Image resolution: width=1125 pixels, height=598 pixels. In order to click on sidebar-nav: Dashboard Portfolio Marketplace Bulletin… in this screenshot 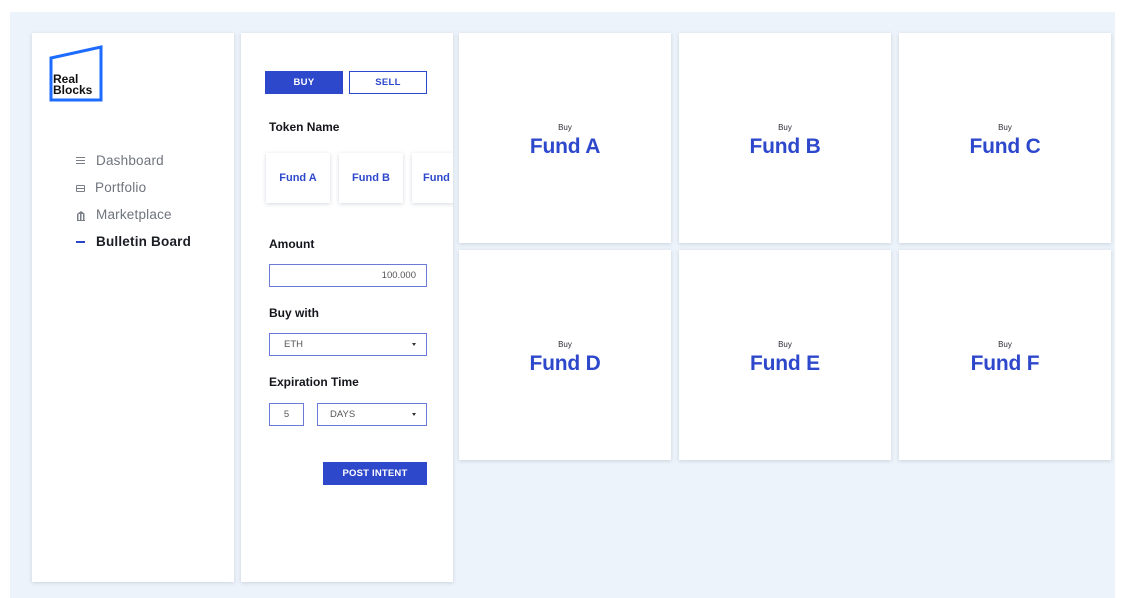, I will do `click(133, 201)`.